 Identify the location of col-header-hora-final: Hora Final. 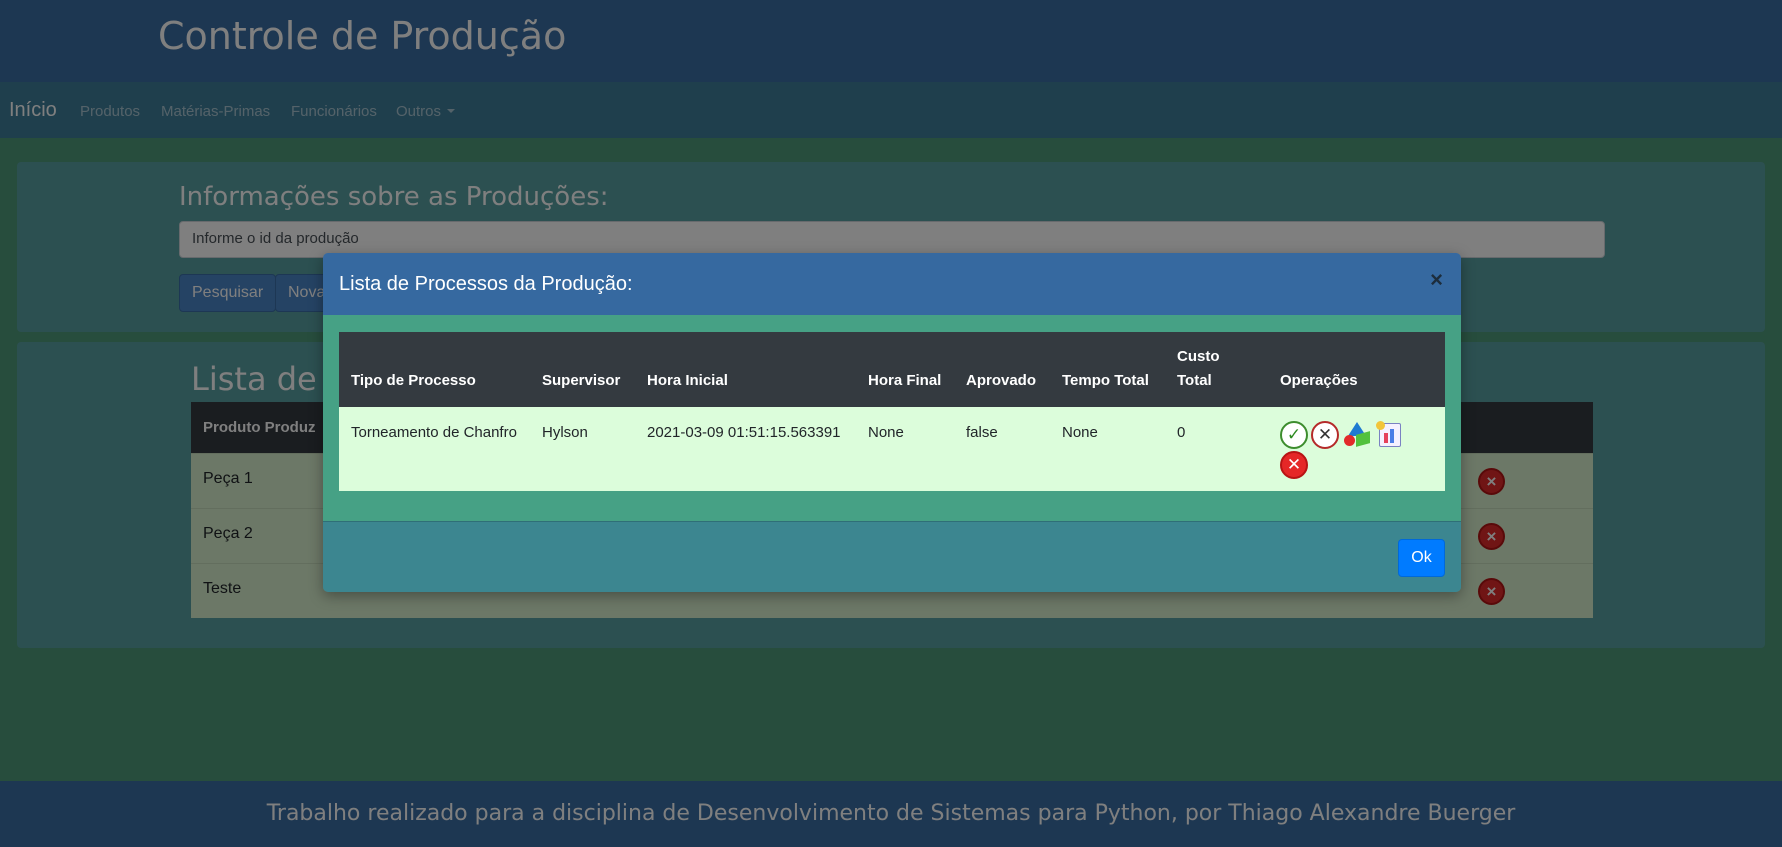
(905, 369).